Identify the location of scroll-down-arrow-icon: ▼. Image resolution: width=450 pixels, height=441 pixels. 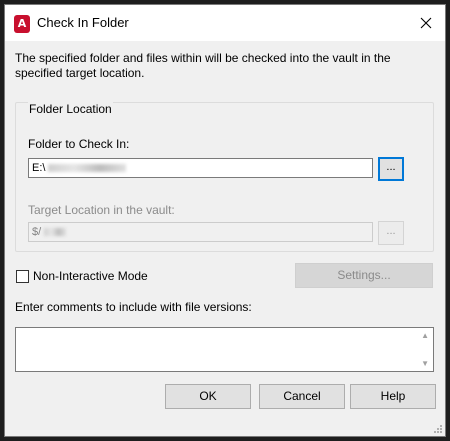
(425, 363).